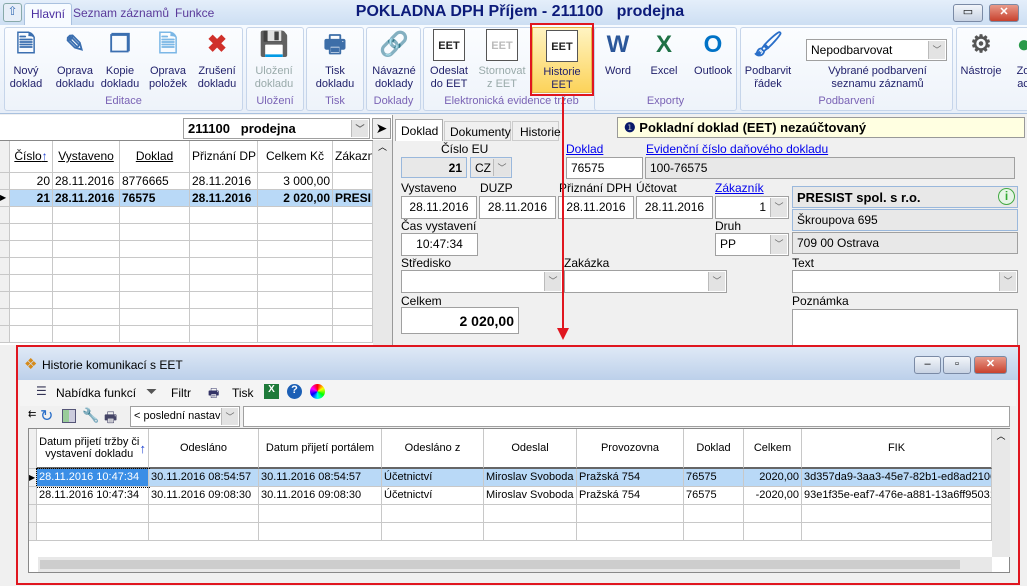 This screenshot has height=586, width=1027. I want to click on table-cell: Účetnictví, so click(433, 478).